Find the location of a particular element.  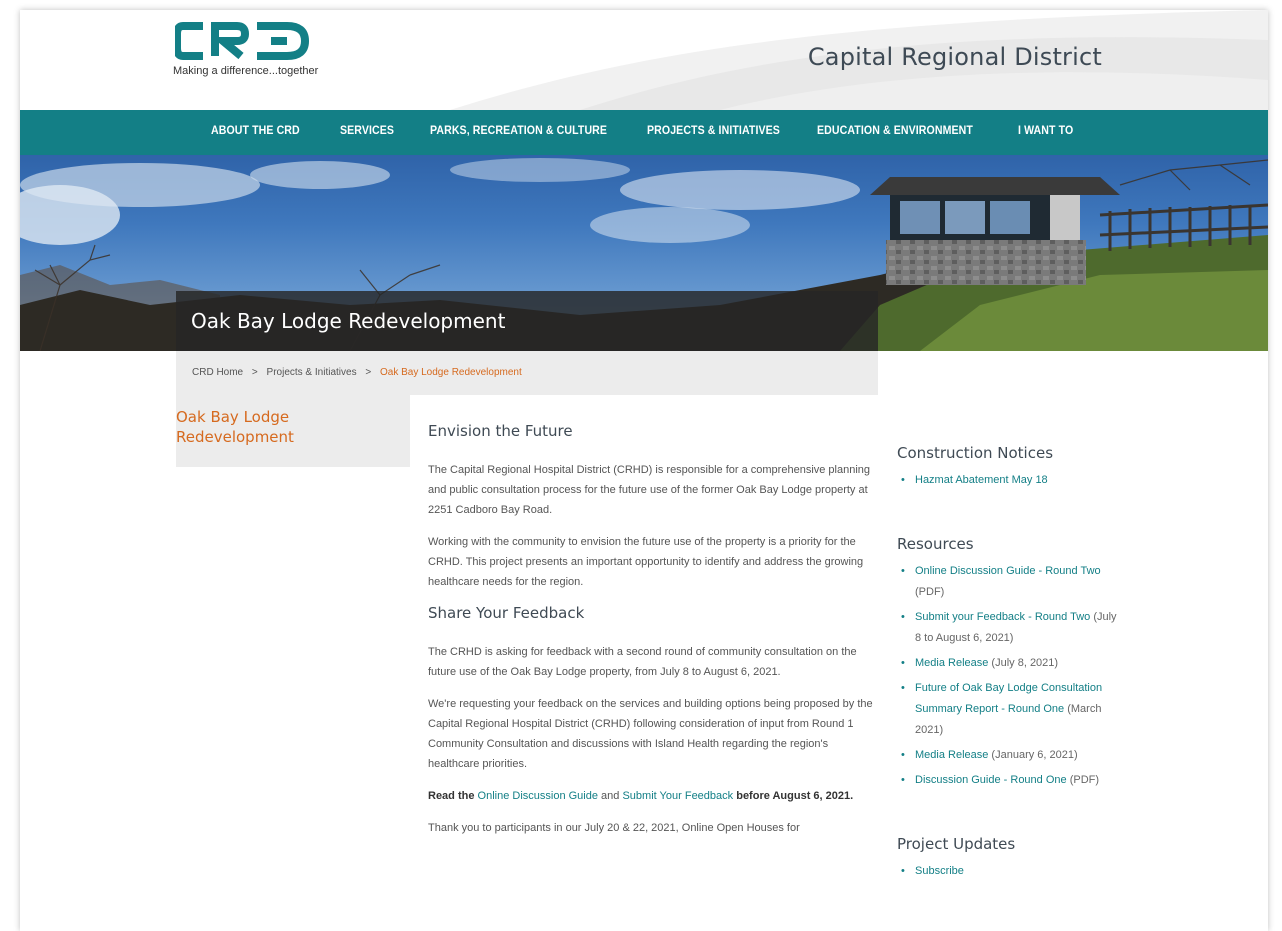

breadcrumb-projects: Projects & Initiatives is located at coordinates (312, 372).